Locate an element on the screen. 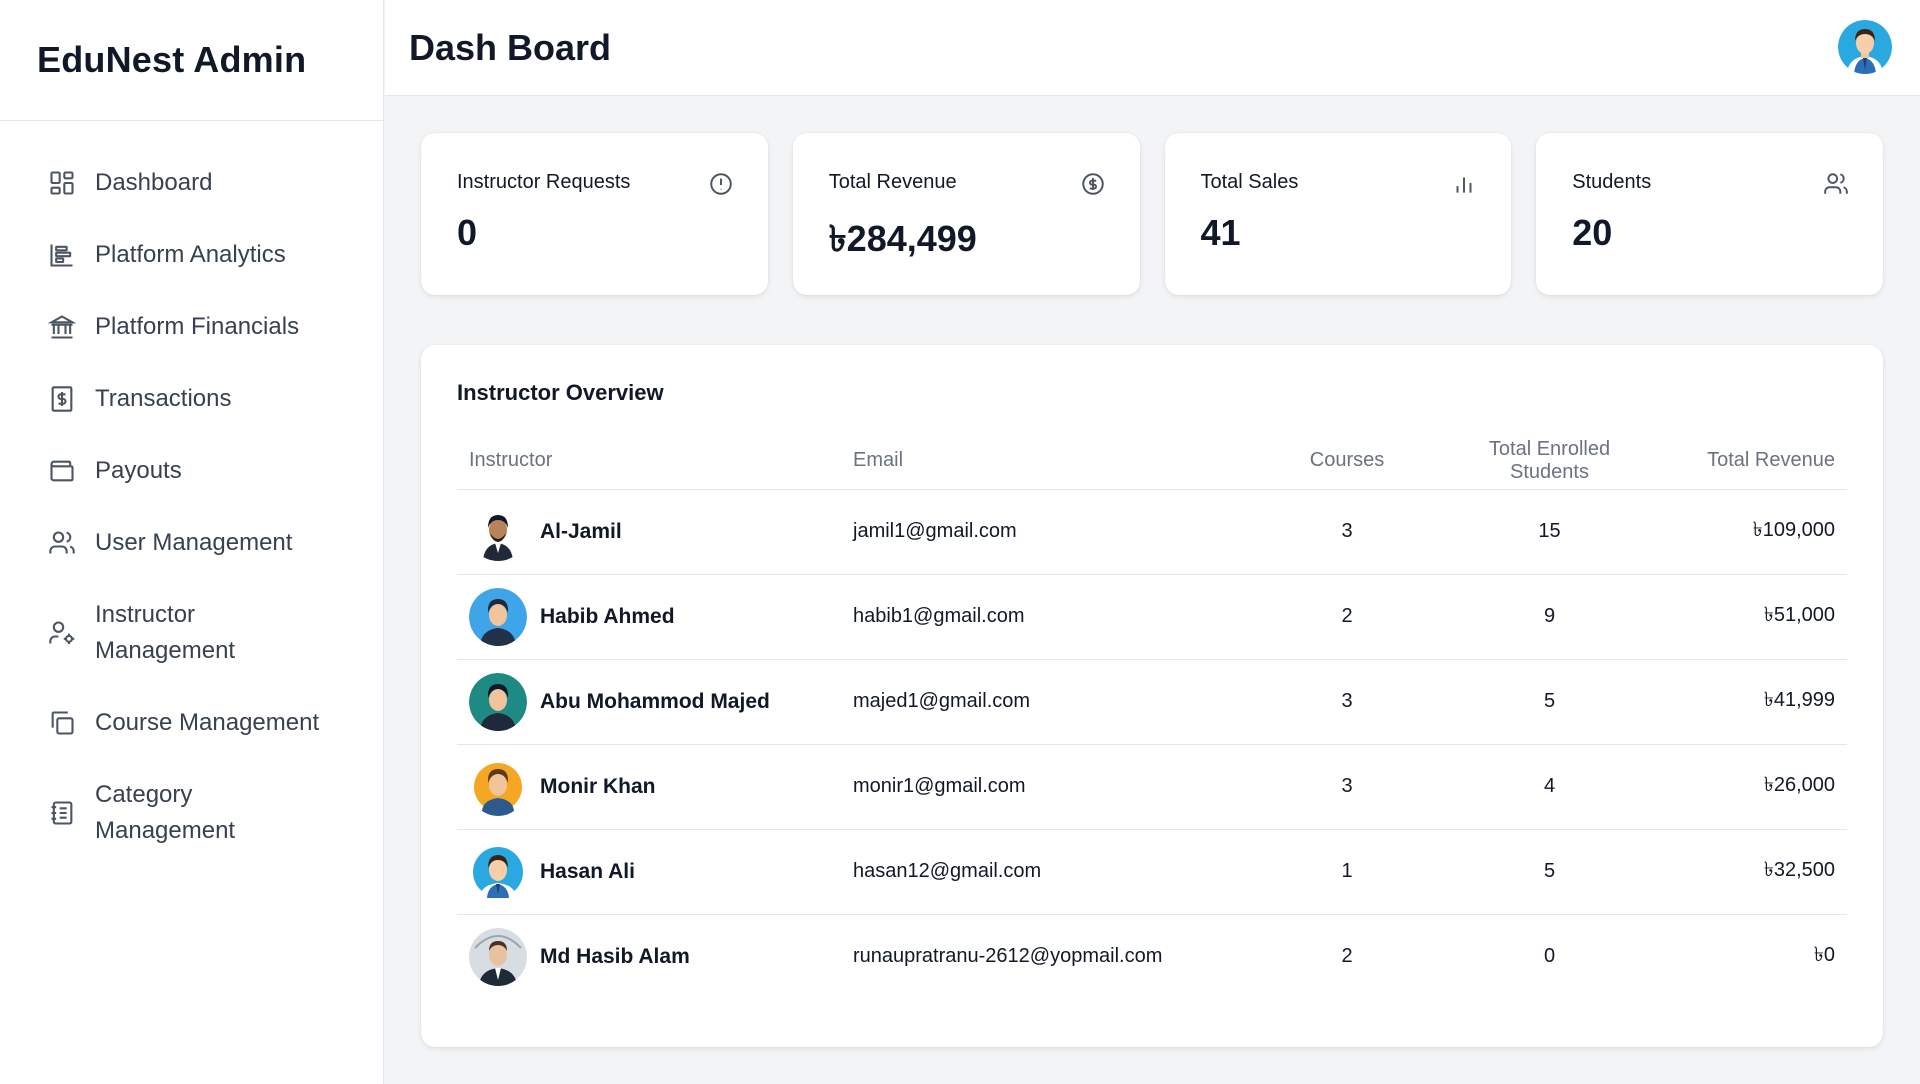 The width and height of the screenshot is (1920, 1084). instructor-email: habib1@gmail.com is located at coordinates (1049, 617).